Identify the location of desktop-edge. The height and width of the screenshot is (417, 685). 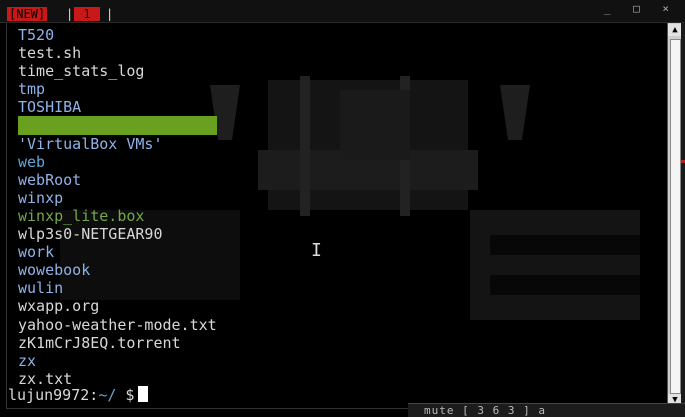
(683, 220).